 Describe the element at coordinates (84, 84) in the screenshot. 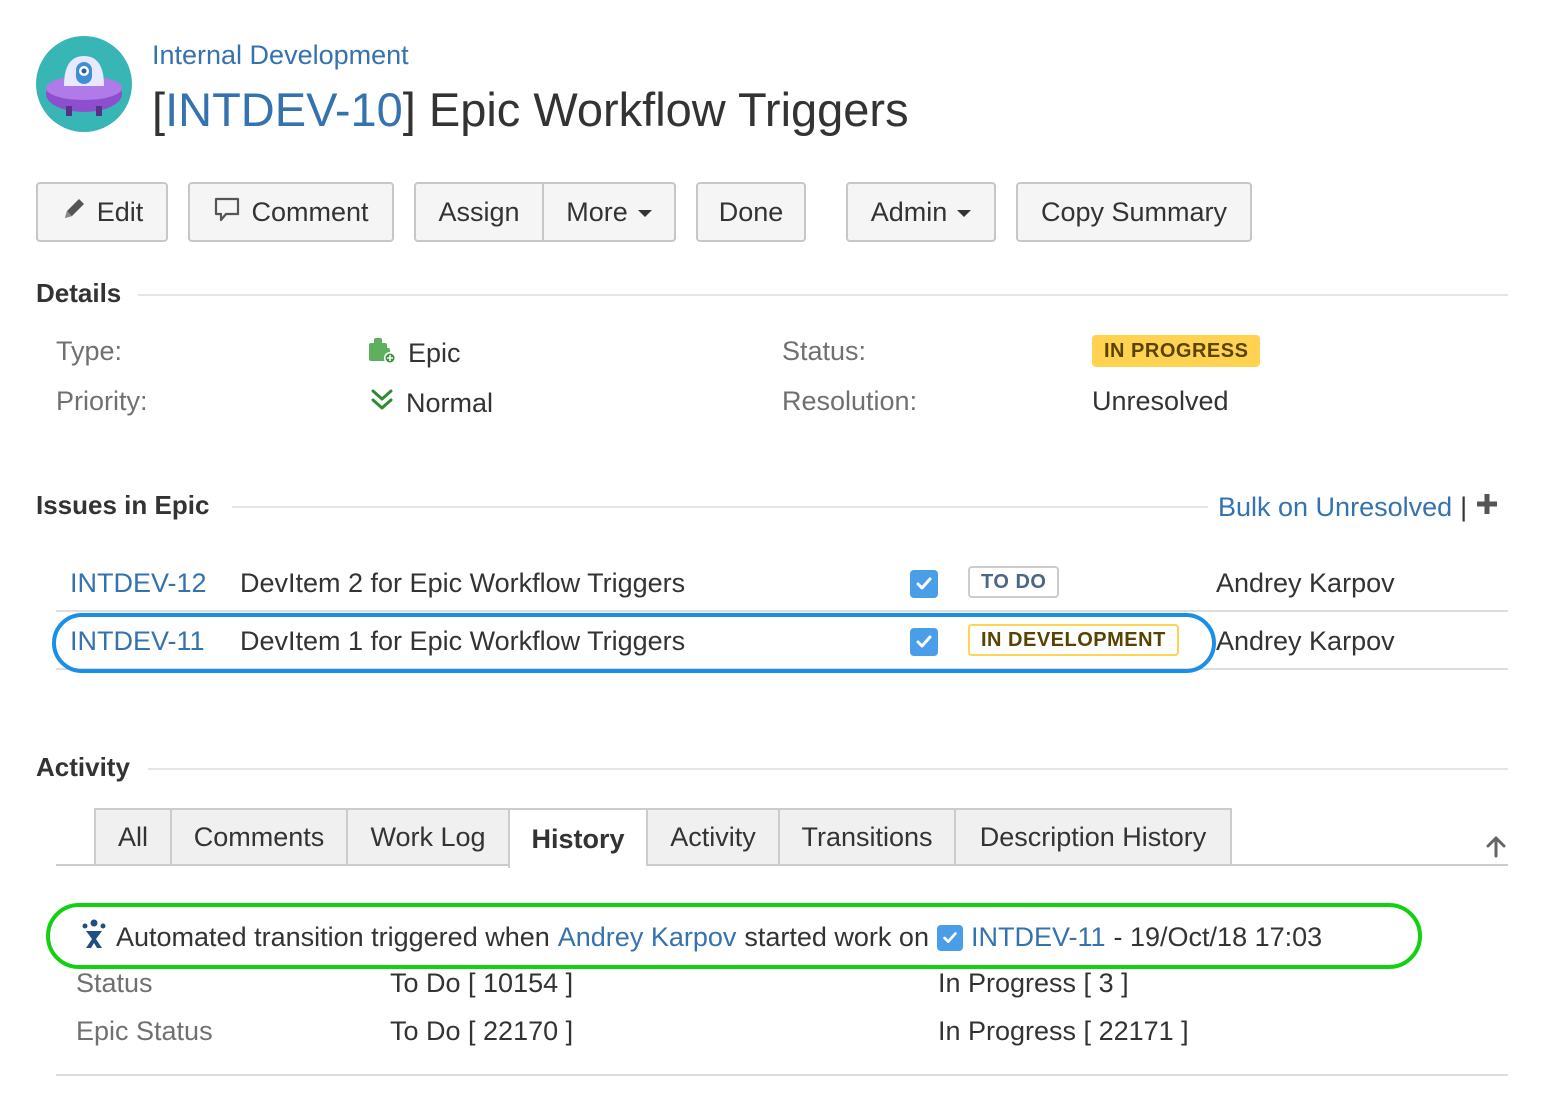

I see `project-avatar` at that location.